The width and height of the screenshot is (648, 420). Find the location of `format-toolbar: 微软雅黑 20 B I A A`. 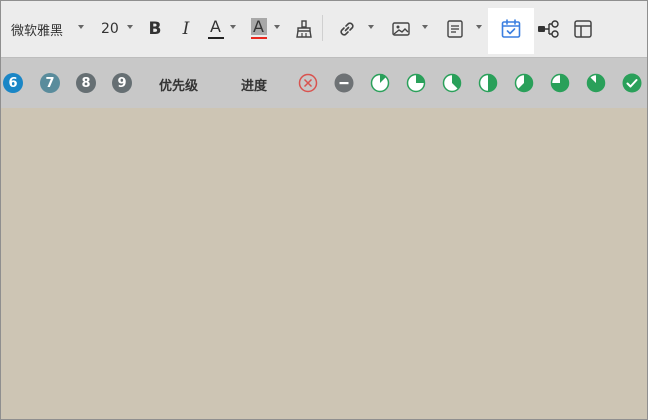

format-toolbar: 微软雅黑 20 B I A A is located at coordinates (324, 29).